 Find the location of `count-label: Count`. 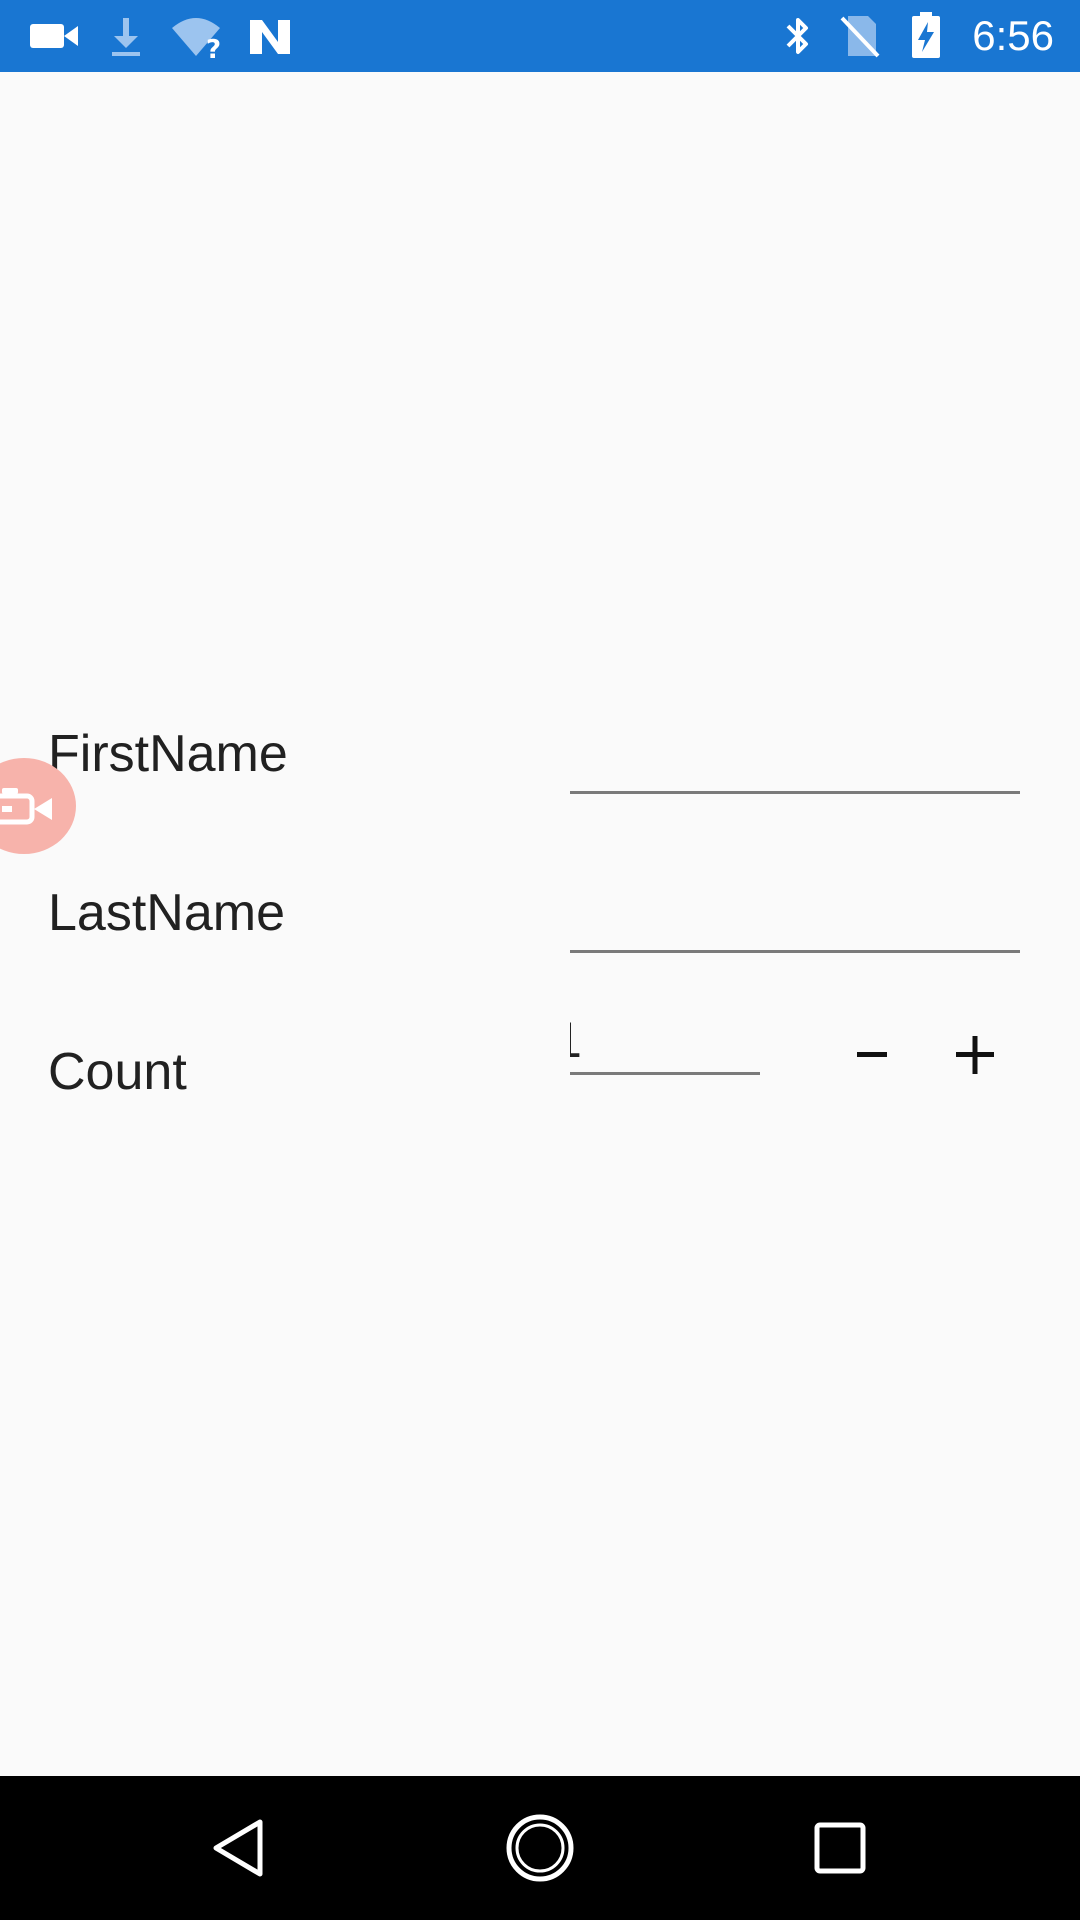

count-label: Count is located at coordinates (117, 1072).